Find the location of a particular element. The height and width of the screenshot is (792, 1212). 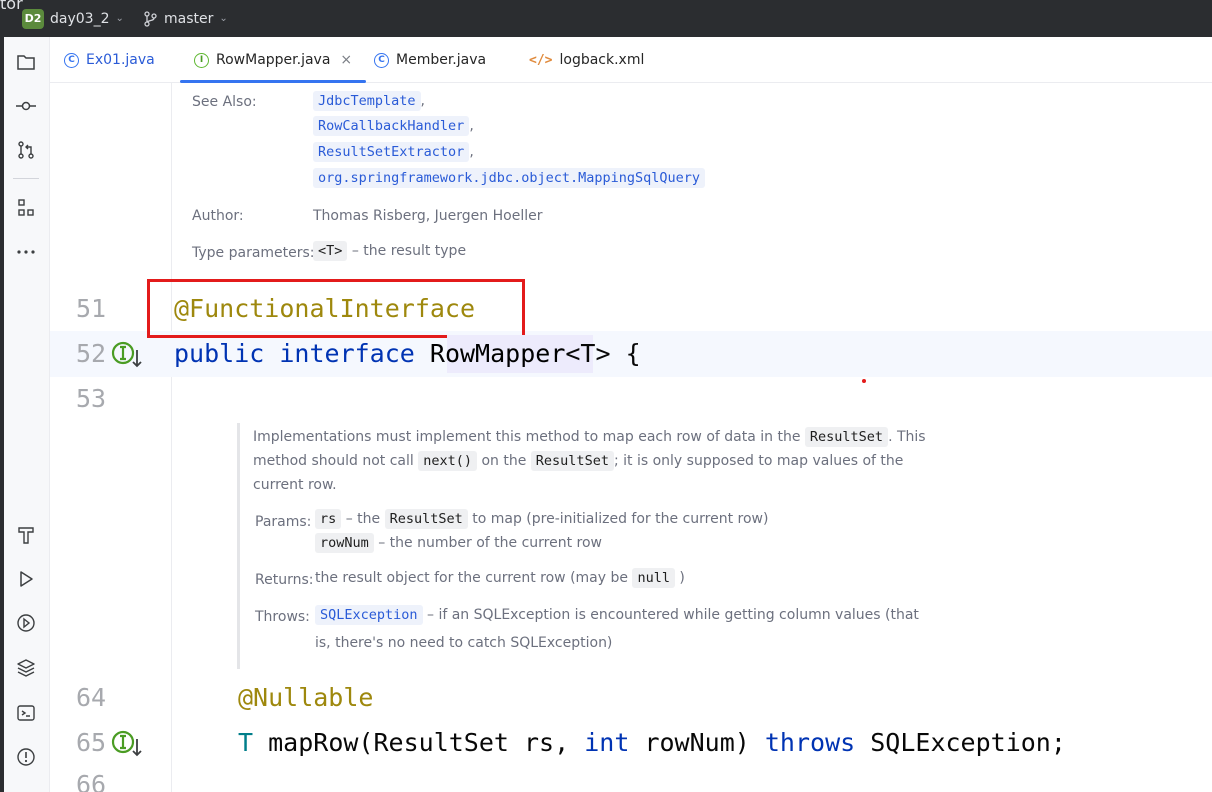

left-tool-strip is located at coordinates (25, 414).